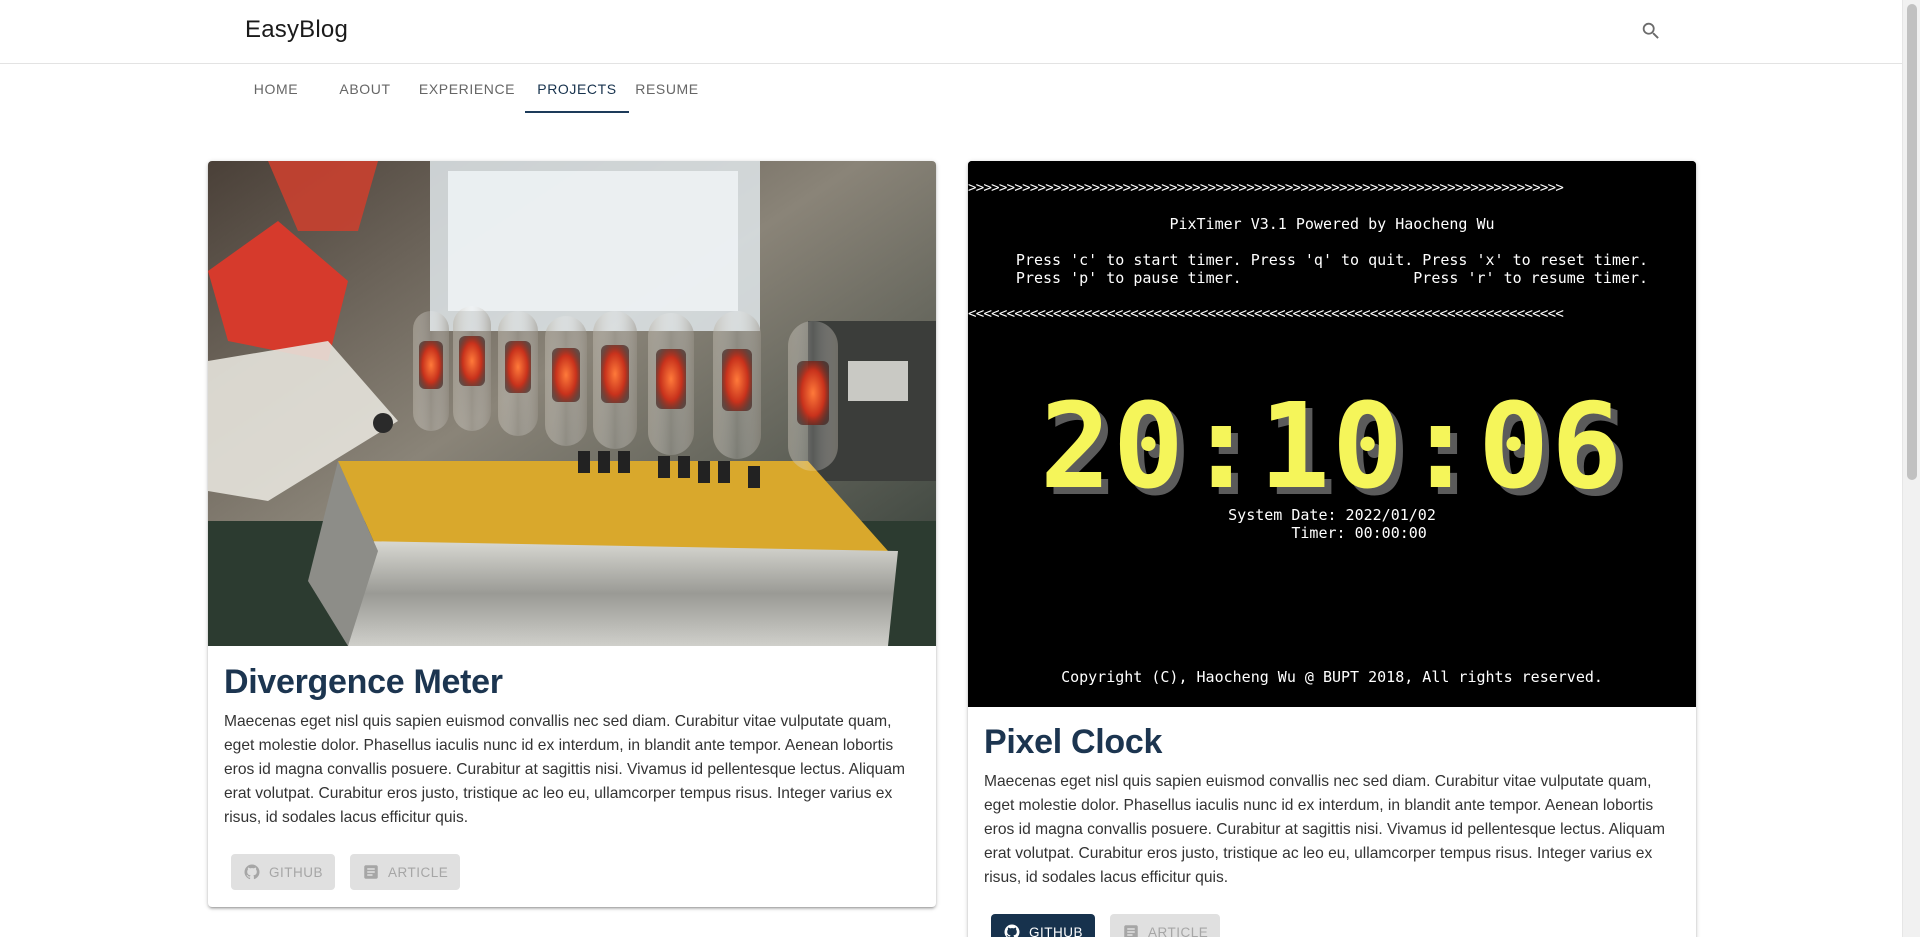 This screenshot has height=937, width=1920. Describe the element at coordinates (296, 30) in the screenshot. I see `brand-title: EasyBlog` at that location.